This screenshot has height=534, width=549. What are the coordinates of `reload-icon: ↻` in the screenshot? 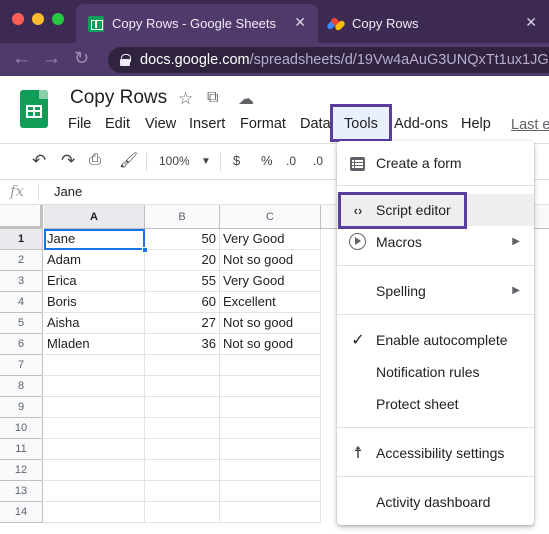 It's located at (81, 58).